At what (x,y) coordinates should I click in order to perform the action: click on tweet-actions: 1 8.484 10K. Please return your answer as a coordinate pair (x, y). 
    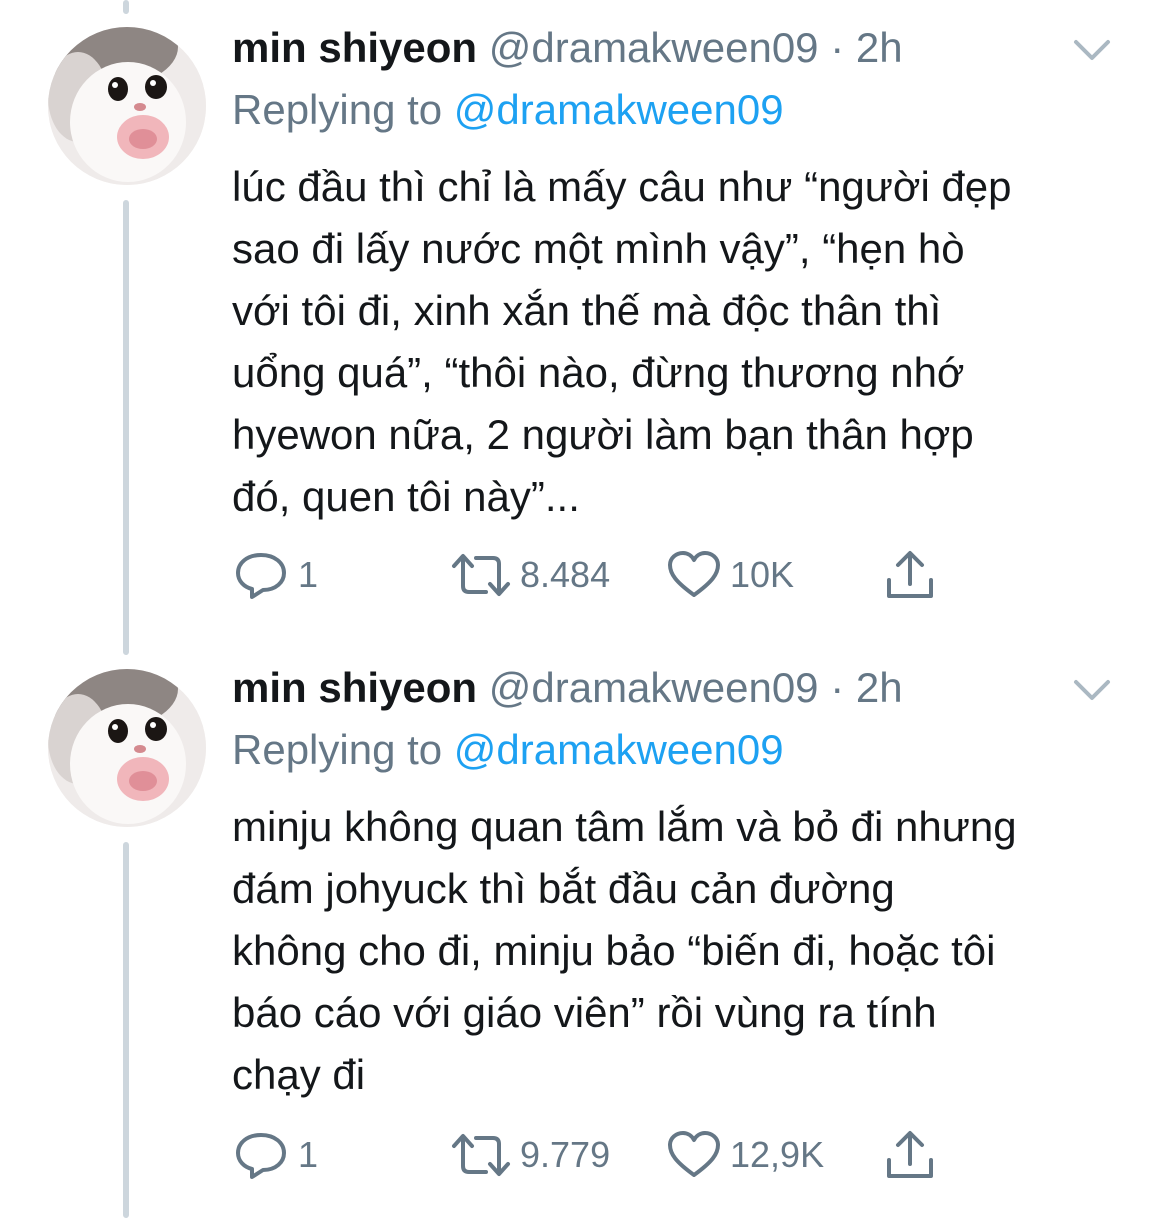
    Looking at the image, I should click on (592, 575).